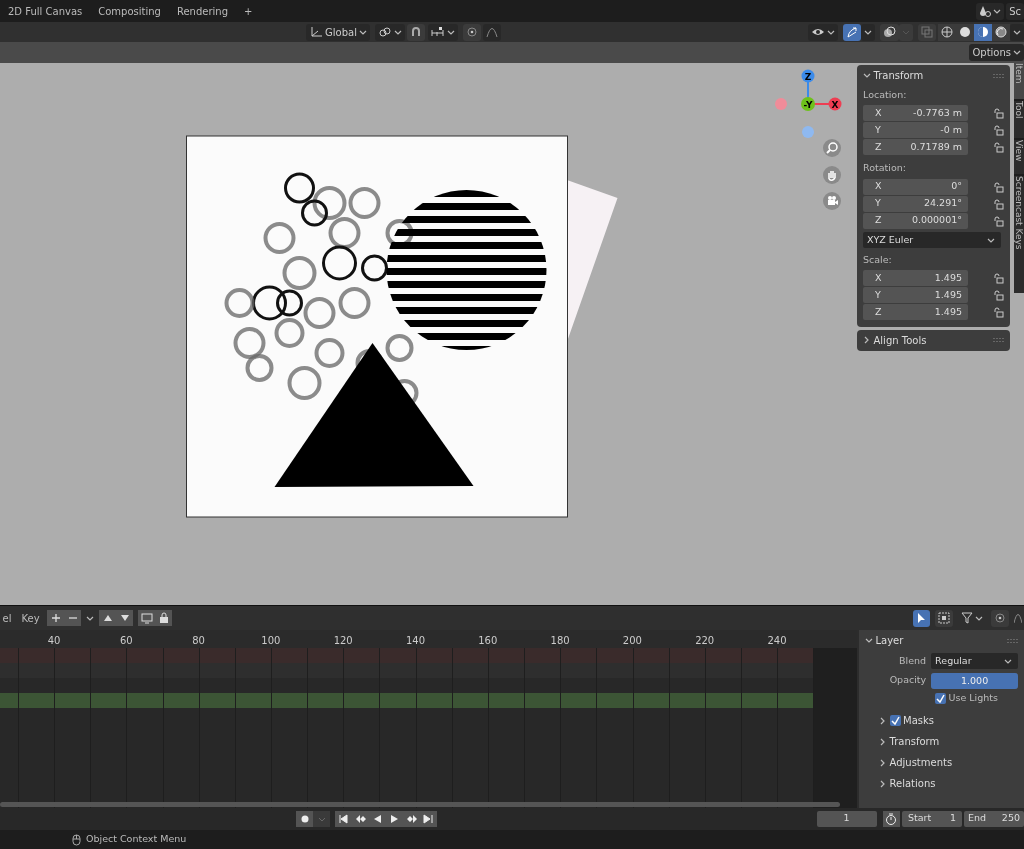  I want to click on snap-target-dropdown, so click(442, 32).